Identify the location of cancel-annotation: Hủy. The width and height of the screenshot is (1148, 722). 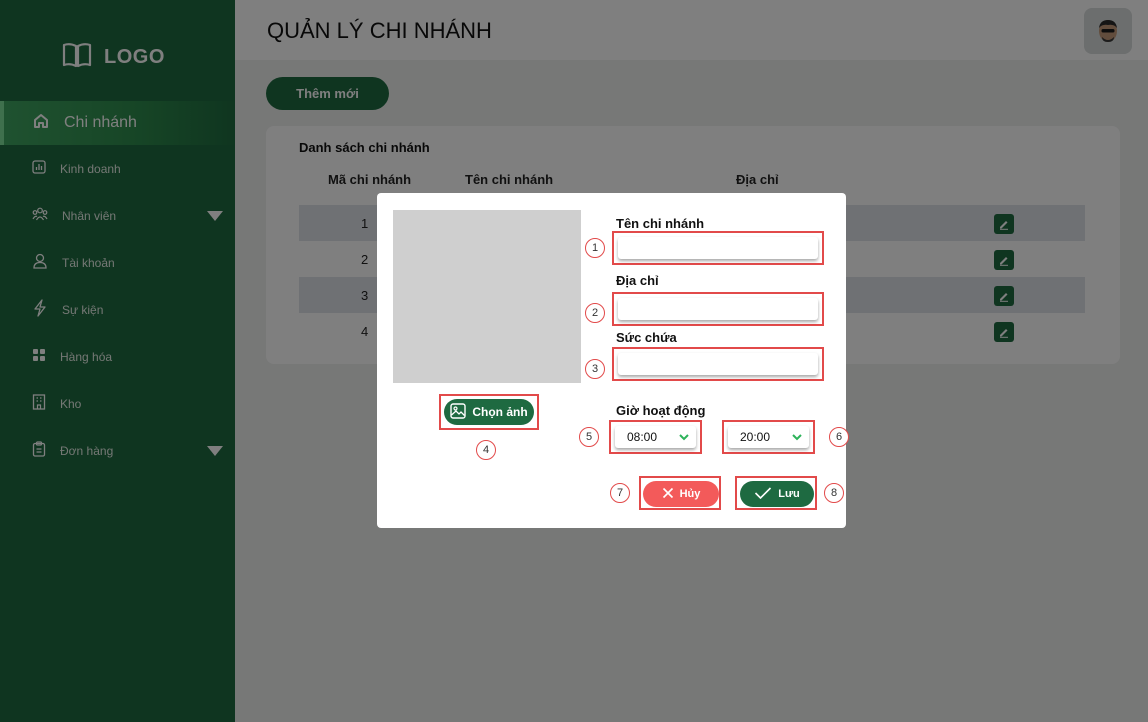
(680, 493).